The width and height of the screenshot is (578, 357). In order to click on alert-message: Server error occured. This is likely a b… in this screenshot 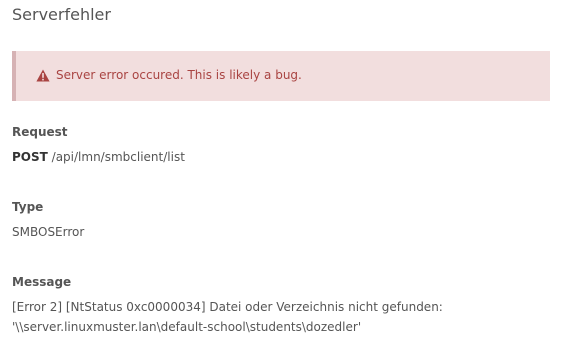, I will do `click(179, 75)`.